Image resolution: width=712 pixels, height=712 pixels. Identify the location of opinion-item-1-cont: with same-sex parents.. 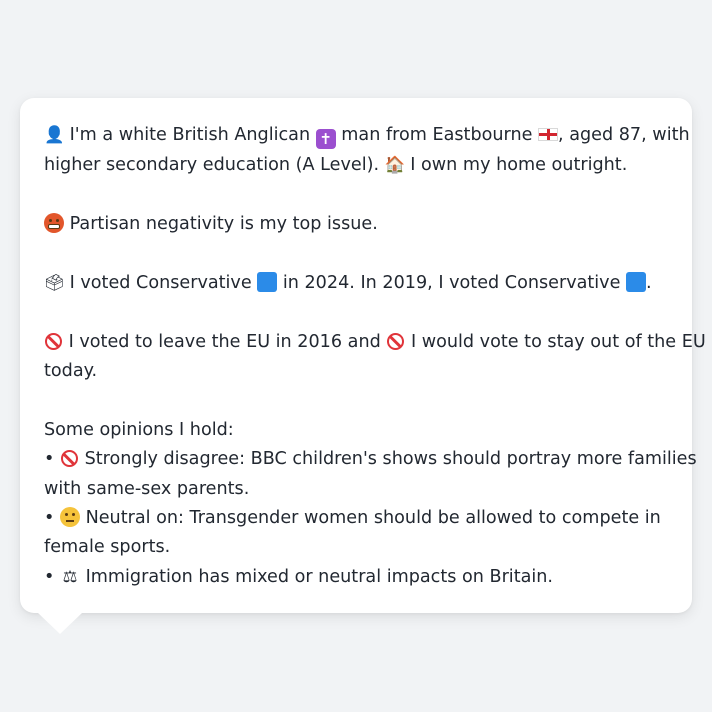
(147, 488).